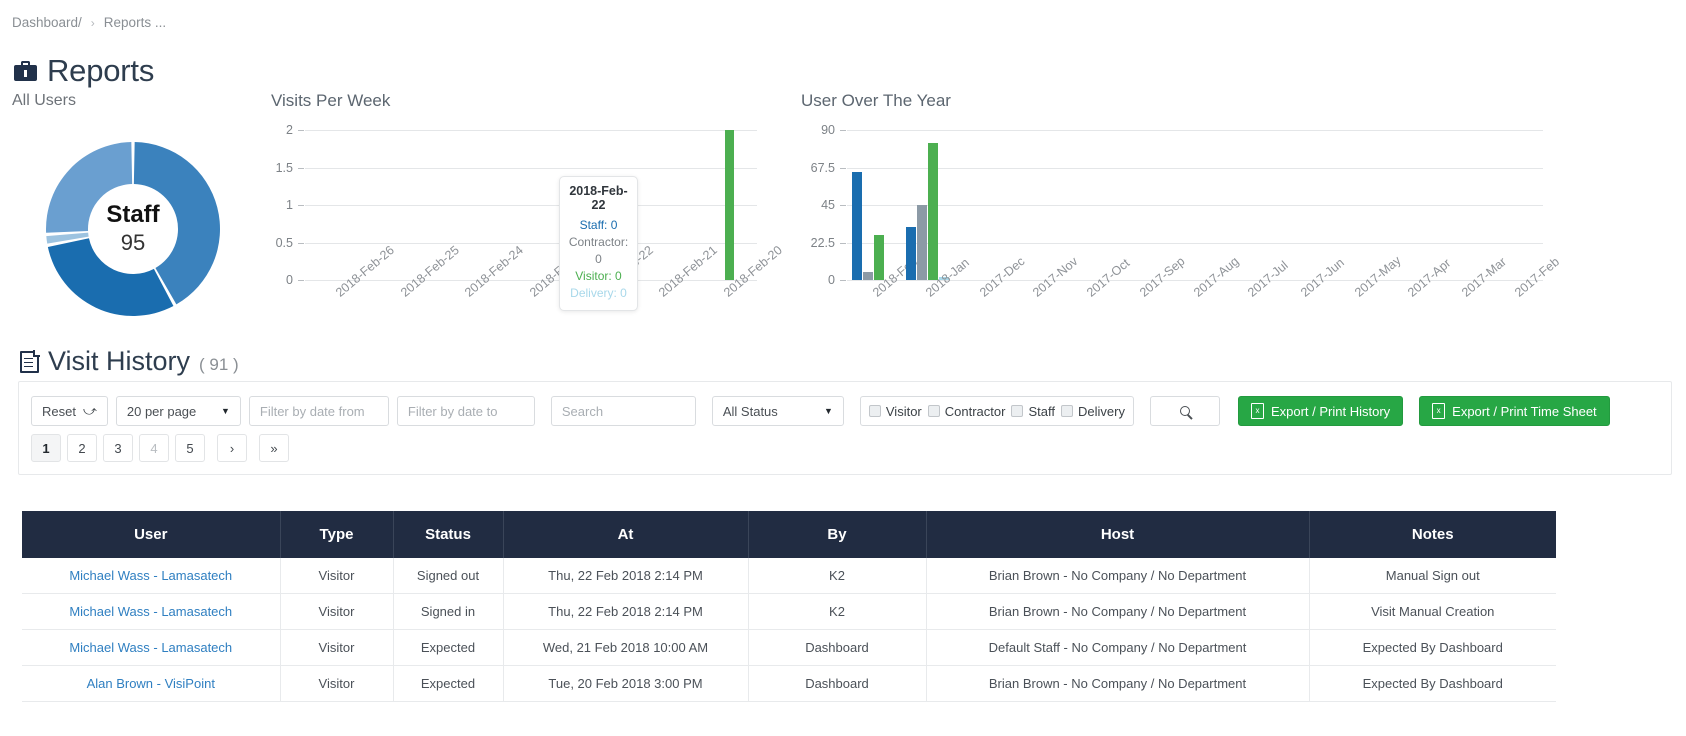 The width and height of the screenshot is (1686, 736). Describe the element at coordinates (837, 611) in the screenshot. I see `cell-by: K2` at that location.